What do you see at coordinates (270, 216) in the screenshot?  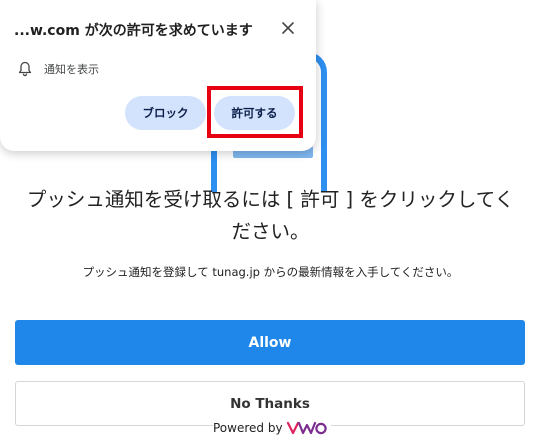 I see `main-heading: プッシュ通知を受け取るには [ 許可 ] をクリックしてく ださい。` at bounding box center [270, 216].